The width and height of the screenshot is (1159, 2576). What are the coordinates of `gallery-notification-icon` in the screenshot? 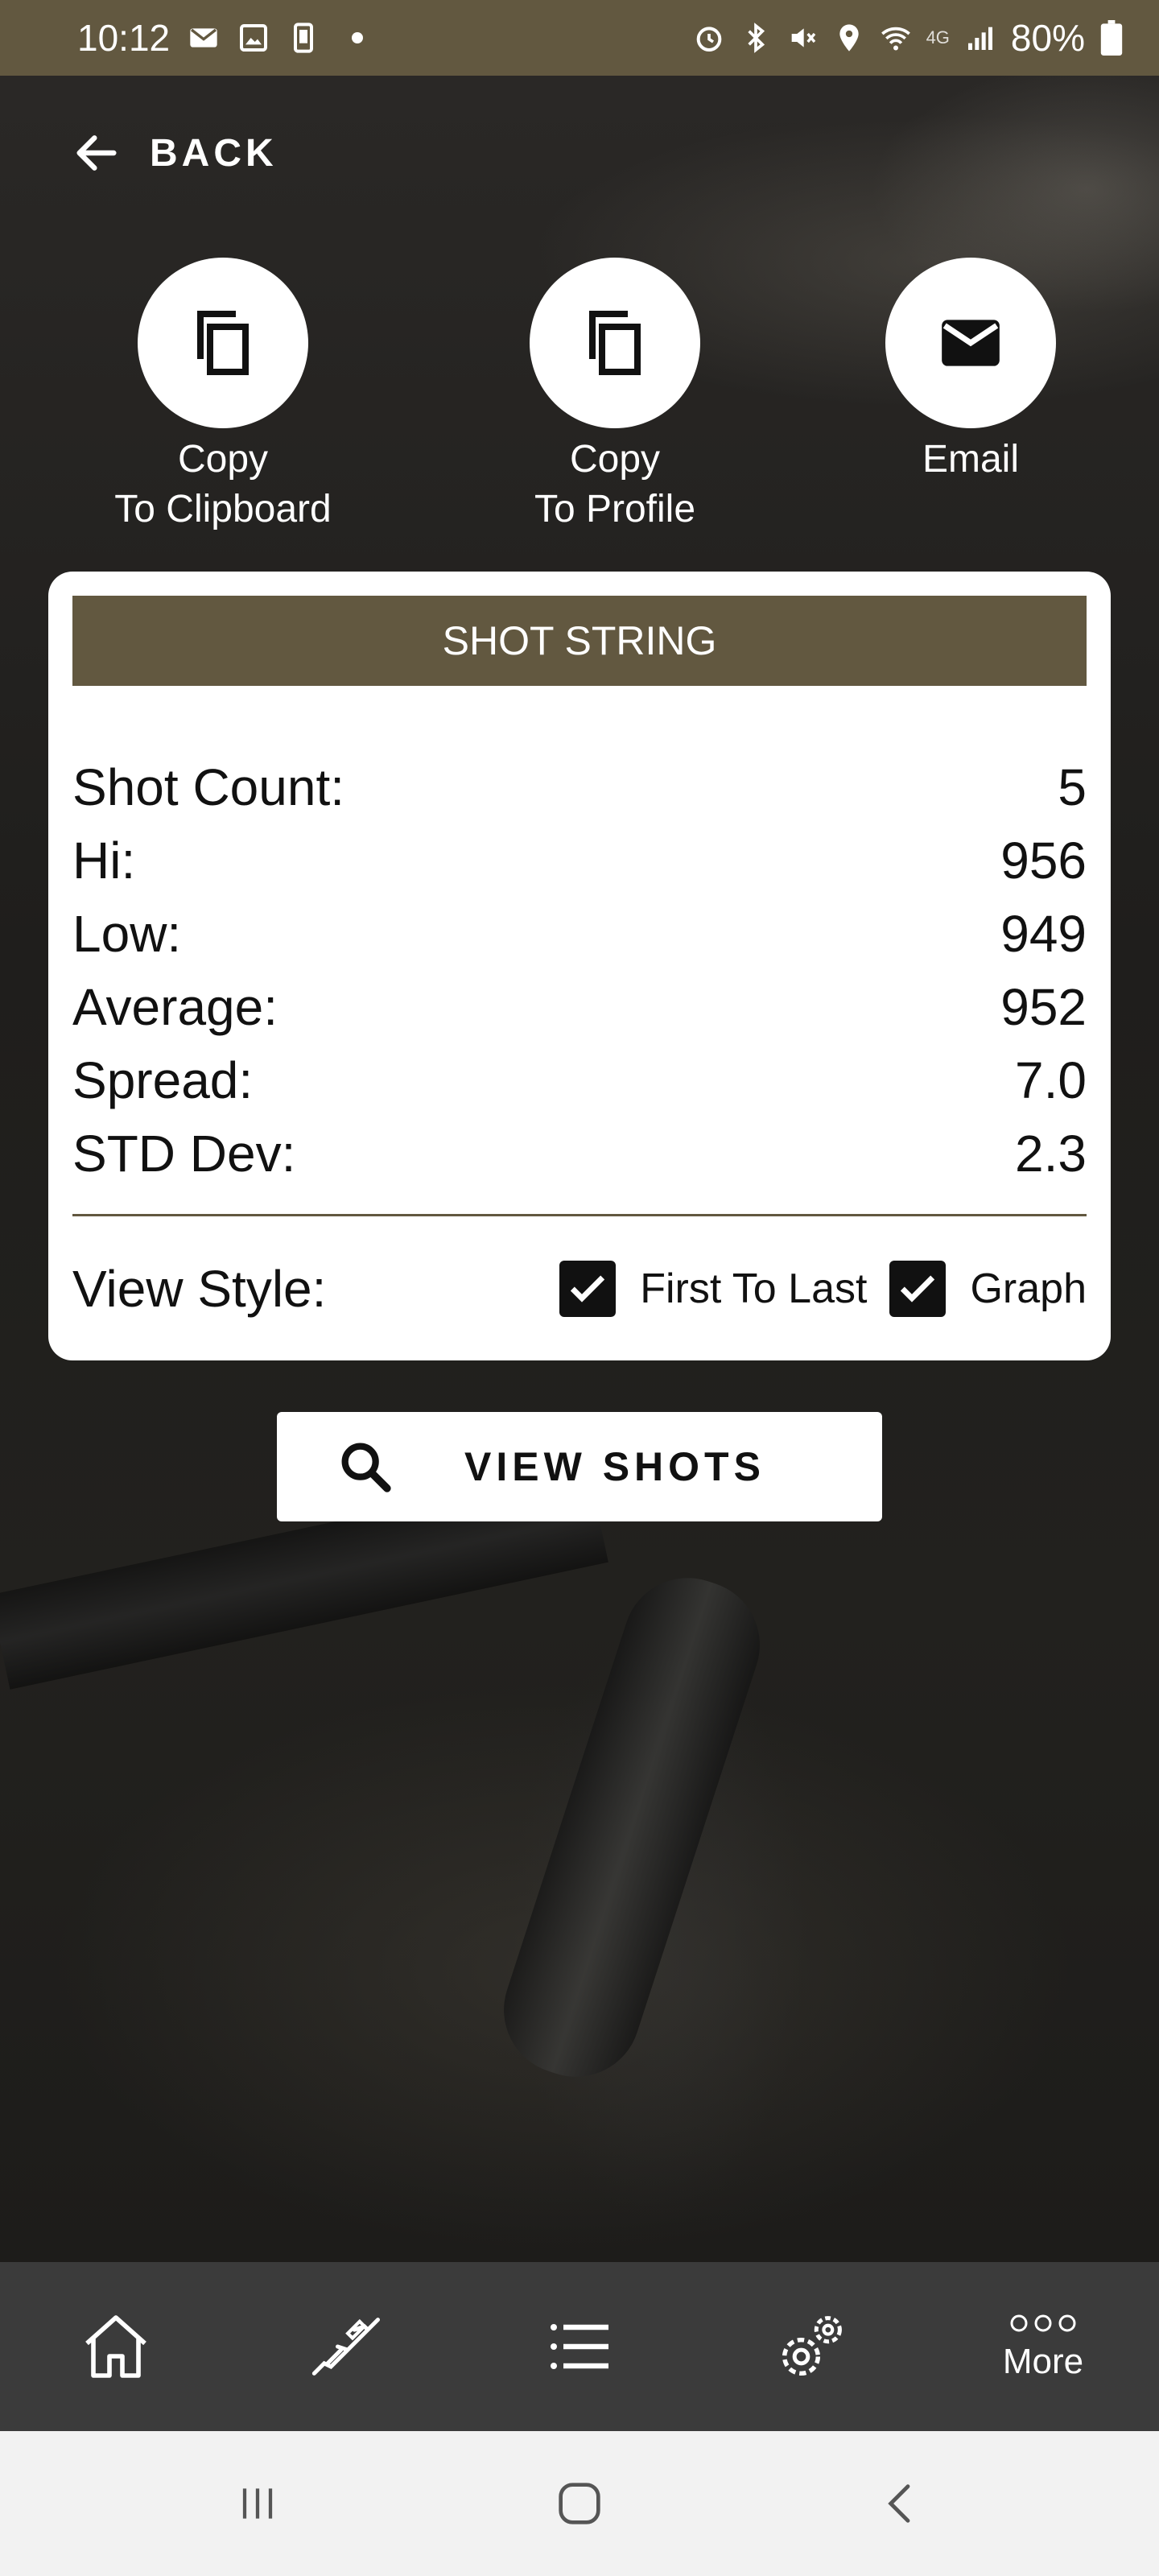 It's located at (254, 38).